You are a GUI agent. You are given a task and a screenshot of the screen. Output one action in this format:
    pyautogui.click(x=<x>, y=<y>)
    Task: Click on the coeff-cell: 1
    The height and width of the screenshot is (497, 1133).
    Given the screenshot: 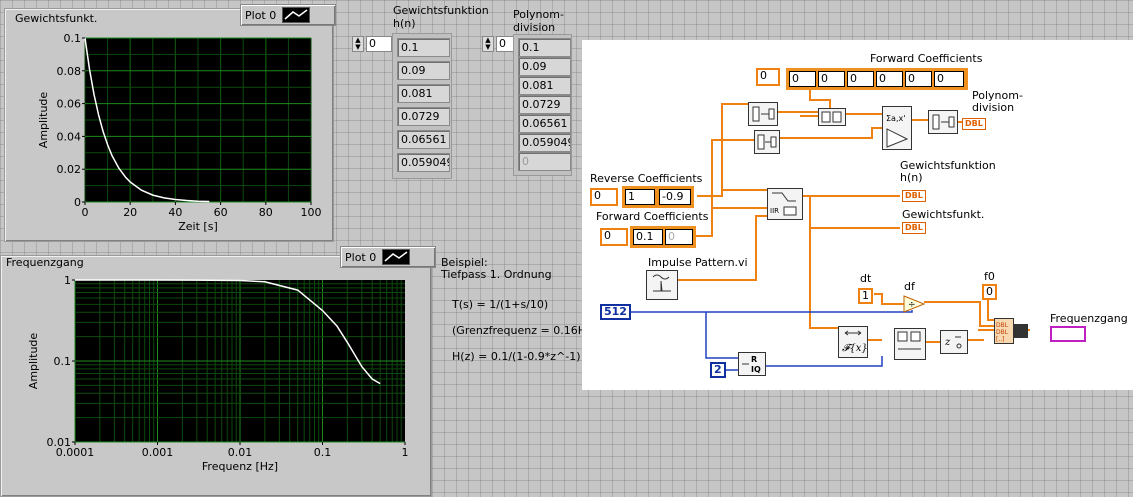 What is the action you would take?
    pyautogui.click(x=640, y=197)
    